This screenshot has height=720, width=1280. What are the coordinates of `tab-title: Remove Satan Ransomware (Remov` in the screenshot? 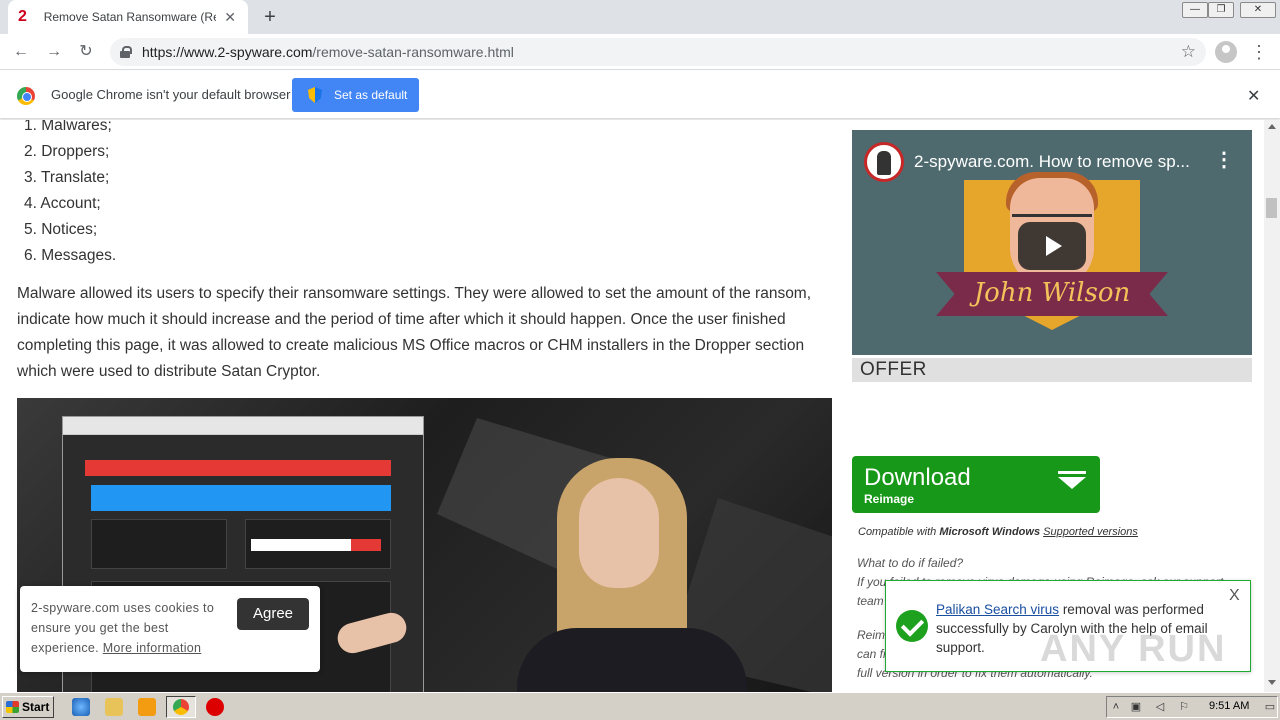 It's located at (130, 17).